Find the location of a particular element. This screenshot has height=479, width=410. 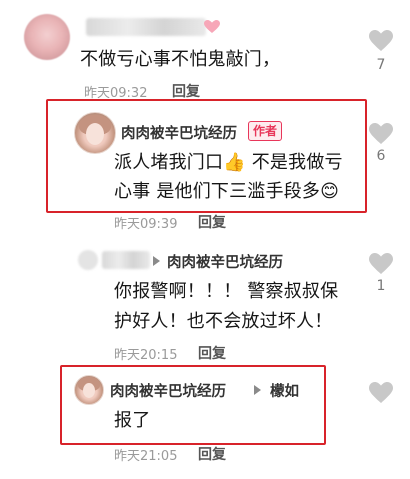

highlight-box is located at coordinates (193, 405).